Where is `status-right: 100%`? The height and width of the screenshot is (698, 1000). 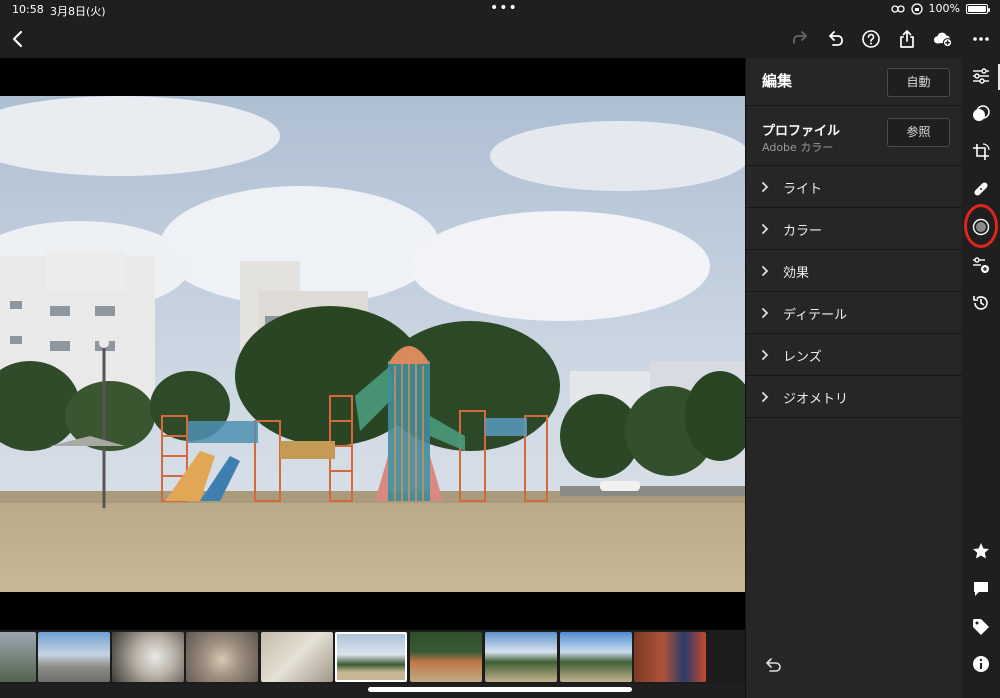 status-right: 100% is located at coordinates (940, 8).